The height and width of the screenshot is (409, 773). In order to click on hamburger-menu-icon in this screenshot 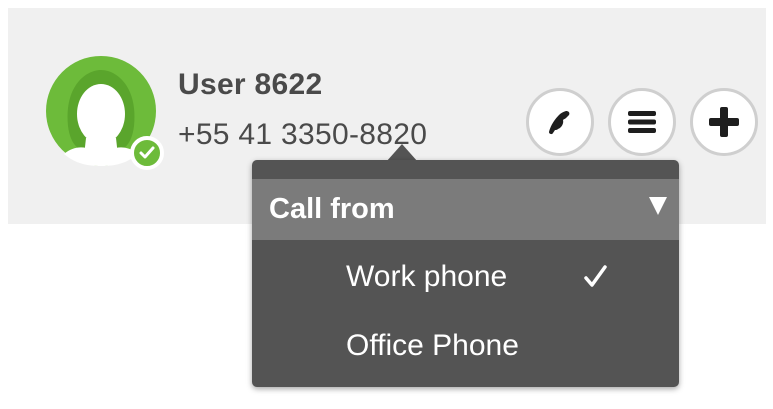, I will do `click(642, 122)`.